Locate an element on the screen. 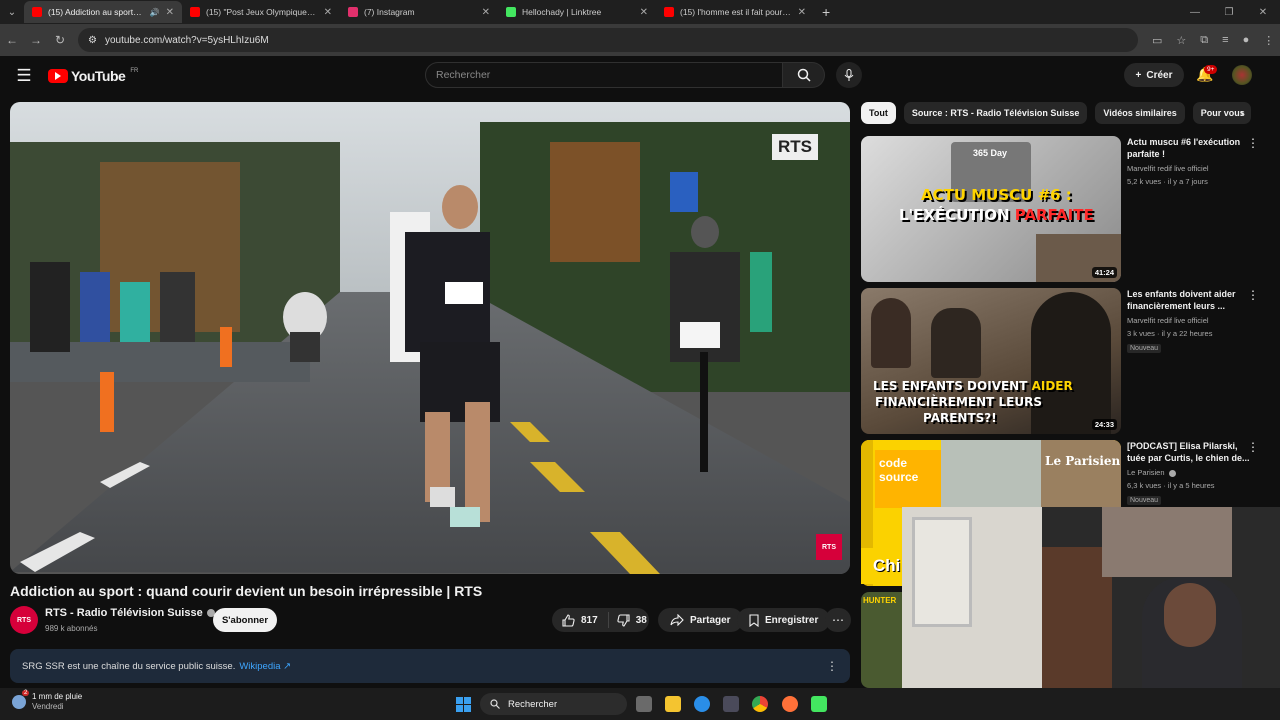 Image resolution: width=1280 pixels, height=720 pixels. browser-actions: ▭ ☆ ⧉ ≡ ● ⋮ is located at coordinates (1213, 40).